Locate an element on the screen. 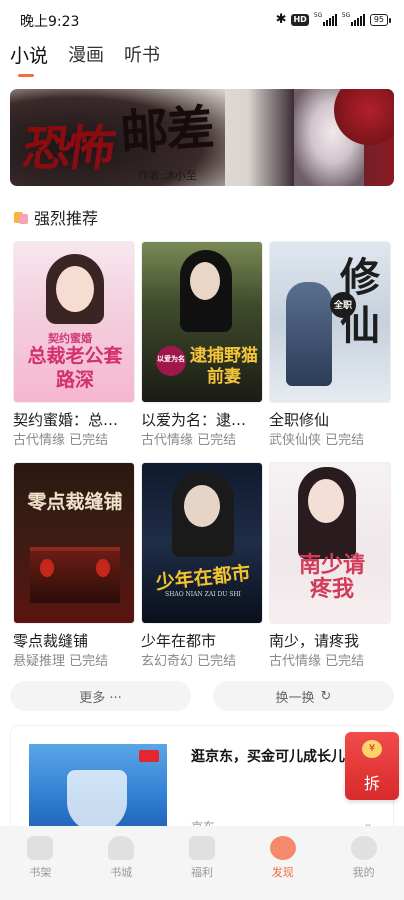 The width and height of the screenshot is (404, 900). ad-title: 逛京东，买金可儿成长儿 is located at coordinates (268, 757).